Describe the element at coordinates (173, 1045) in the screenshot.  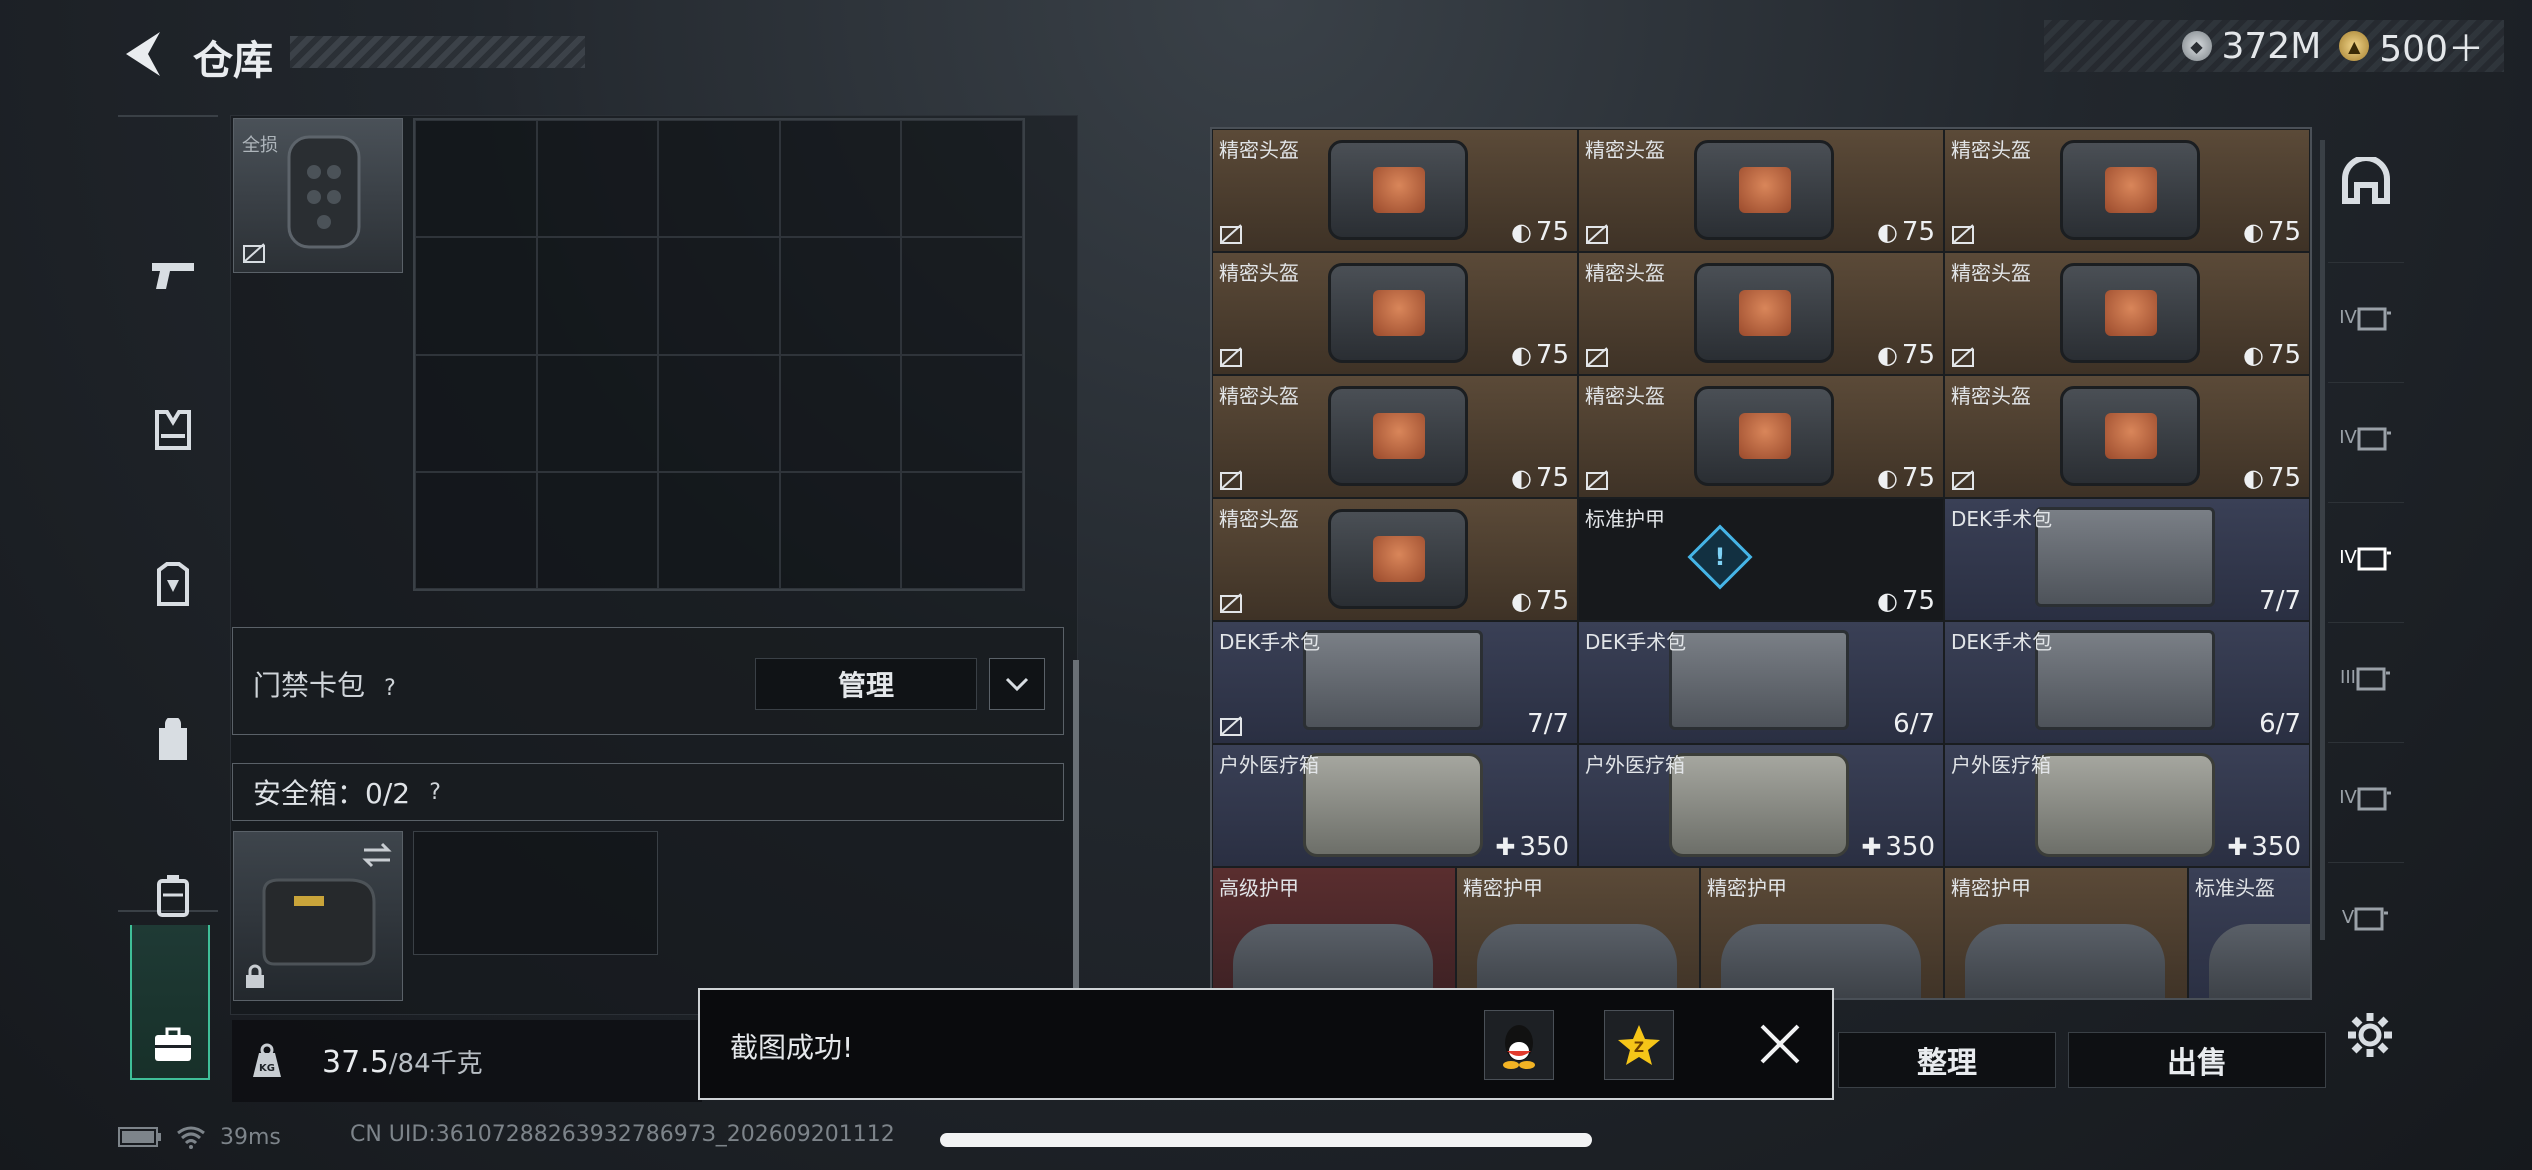
I see `case-tab-icon` at that location.